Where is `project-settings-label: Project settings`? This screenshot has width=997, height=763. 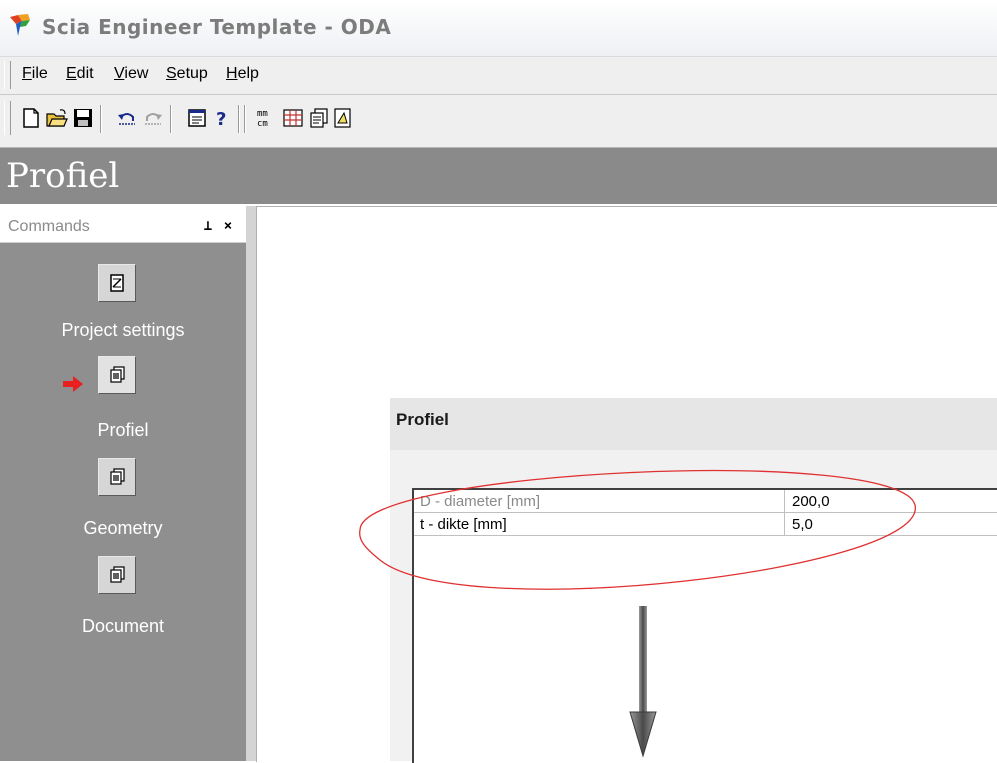
project-settings-label: Project settings is located at coordinates (123, 330).